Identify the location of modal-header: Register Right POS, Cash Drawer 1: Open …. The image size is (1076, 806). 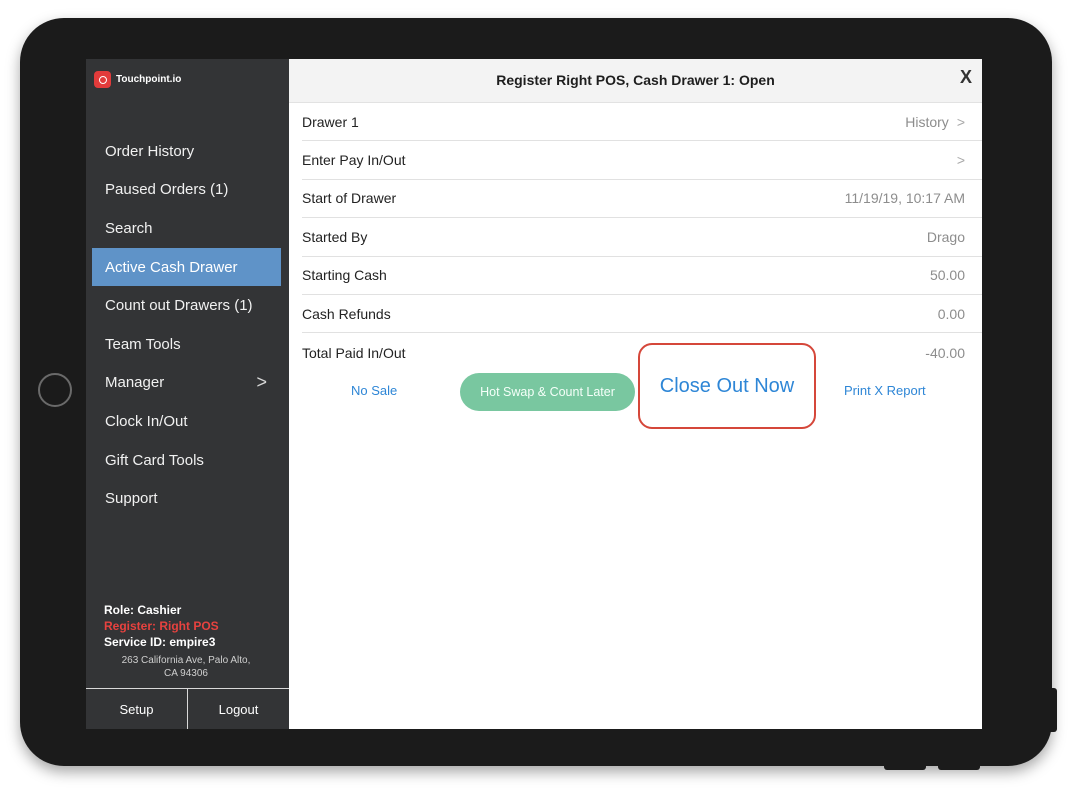
(635, 81).